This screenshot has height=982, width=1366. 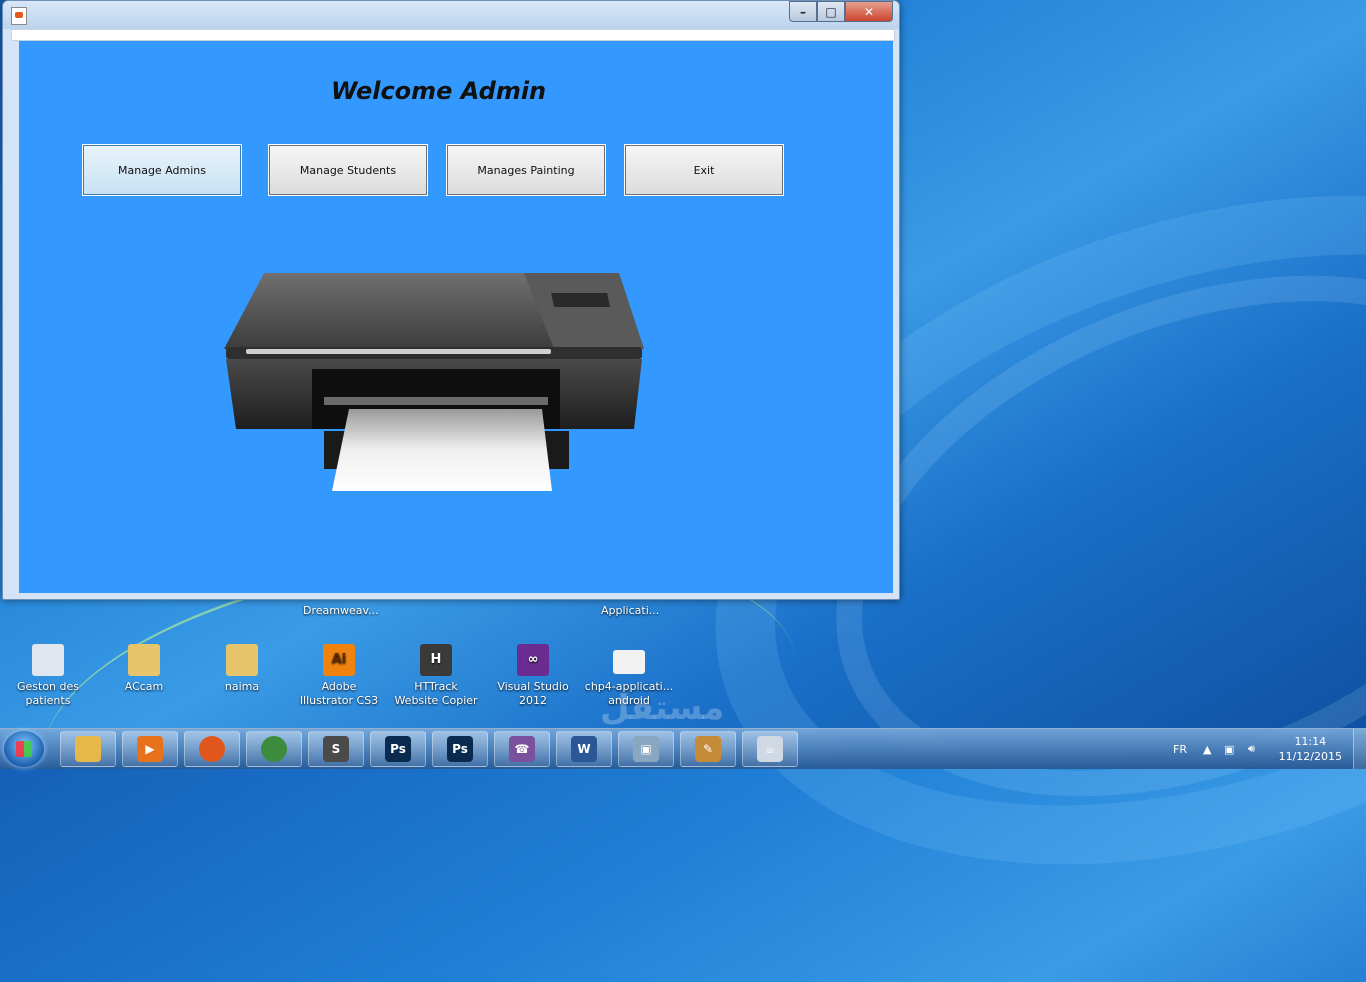 I want to click on desktop-icon-geston-des-patients: Geston des patients, so click(x=48, y=676).